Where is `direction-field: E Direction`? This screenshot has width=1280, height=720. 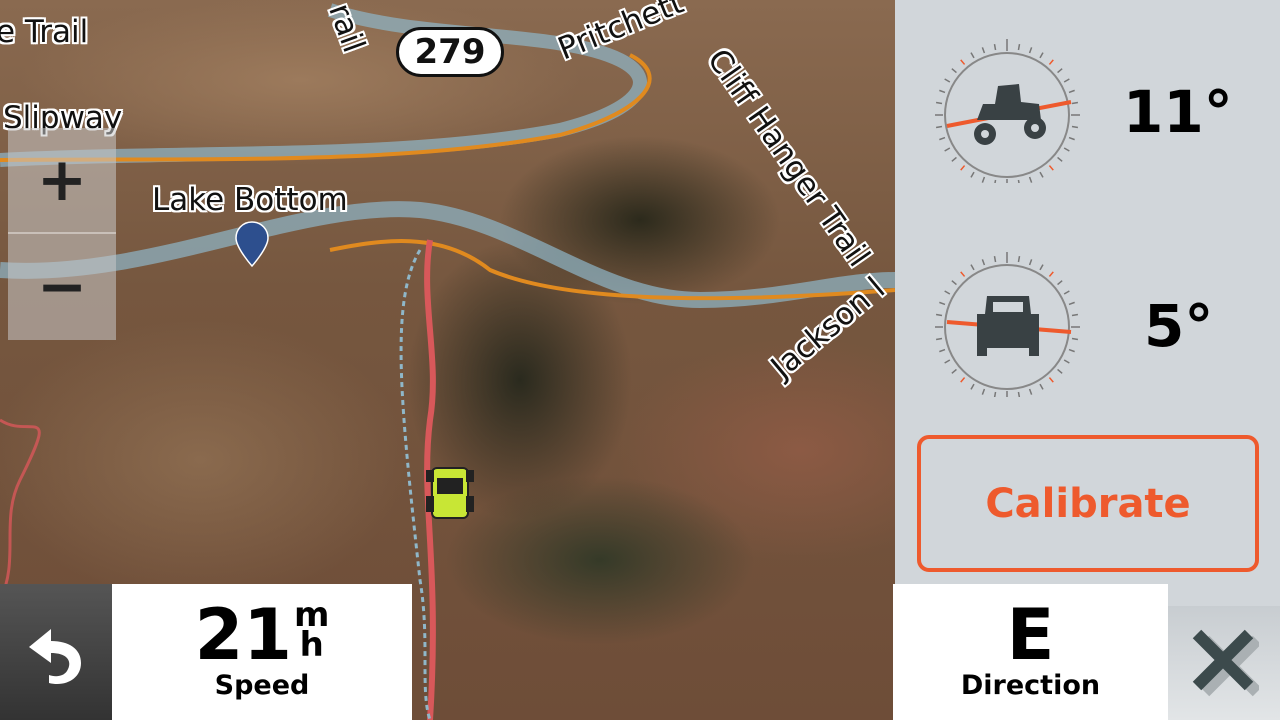 direction-field: E Direction is located at coordinates (1030, 652).